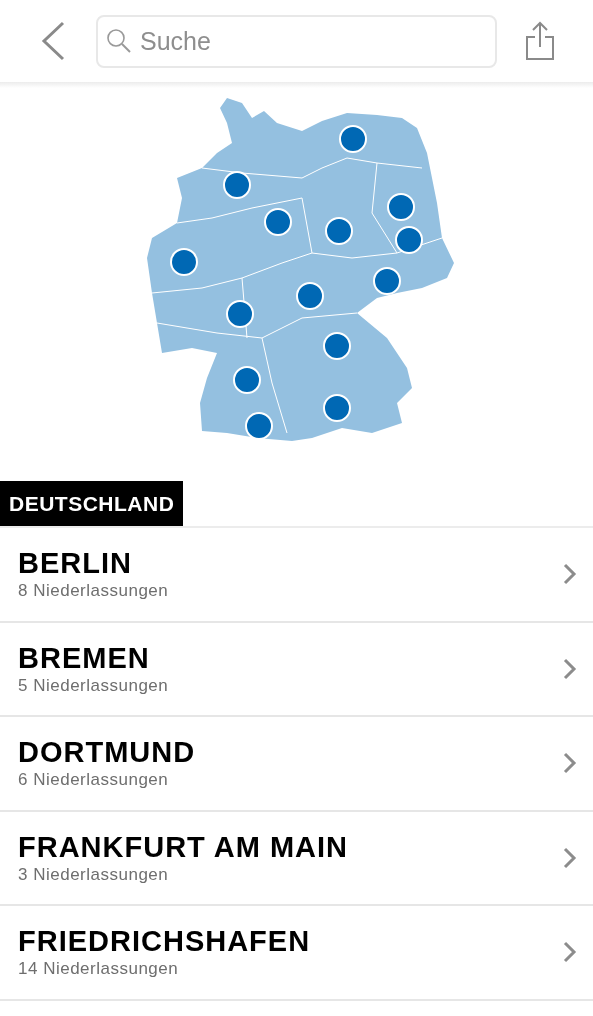 The image size is (593, 1016). I want to click on city-name: BREMEN, so click(84, 657).